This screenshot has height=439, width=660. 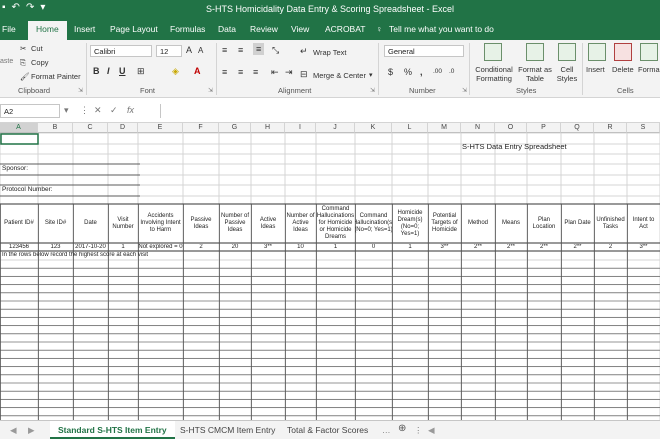 What do you see at coordinates (424, 51) in the screenshot?
I see `number-format-combo: General` at bounding box center [424, 51].